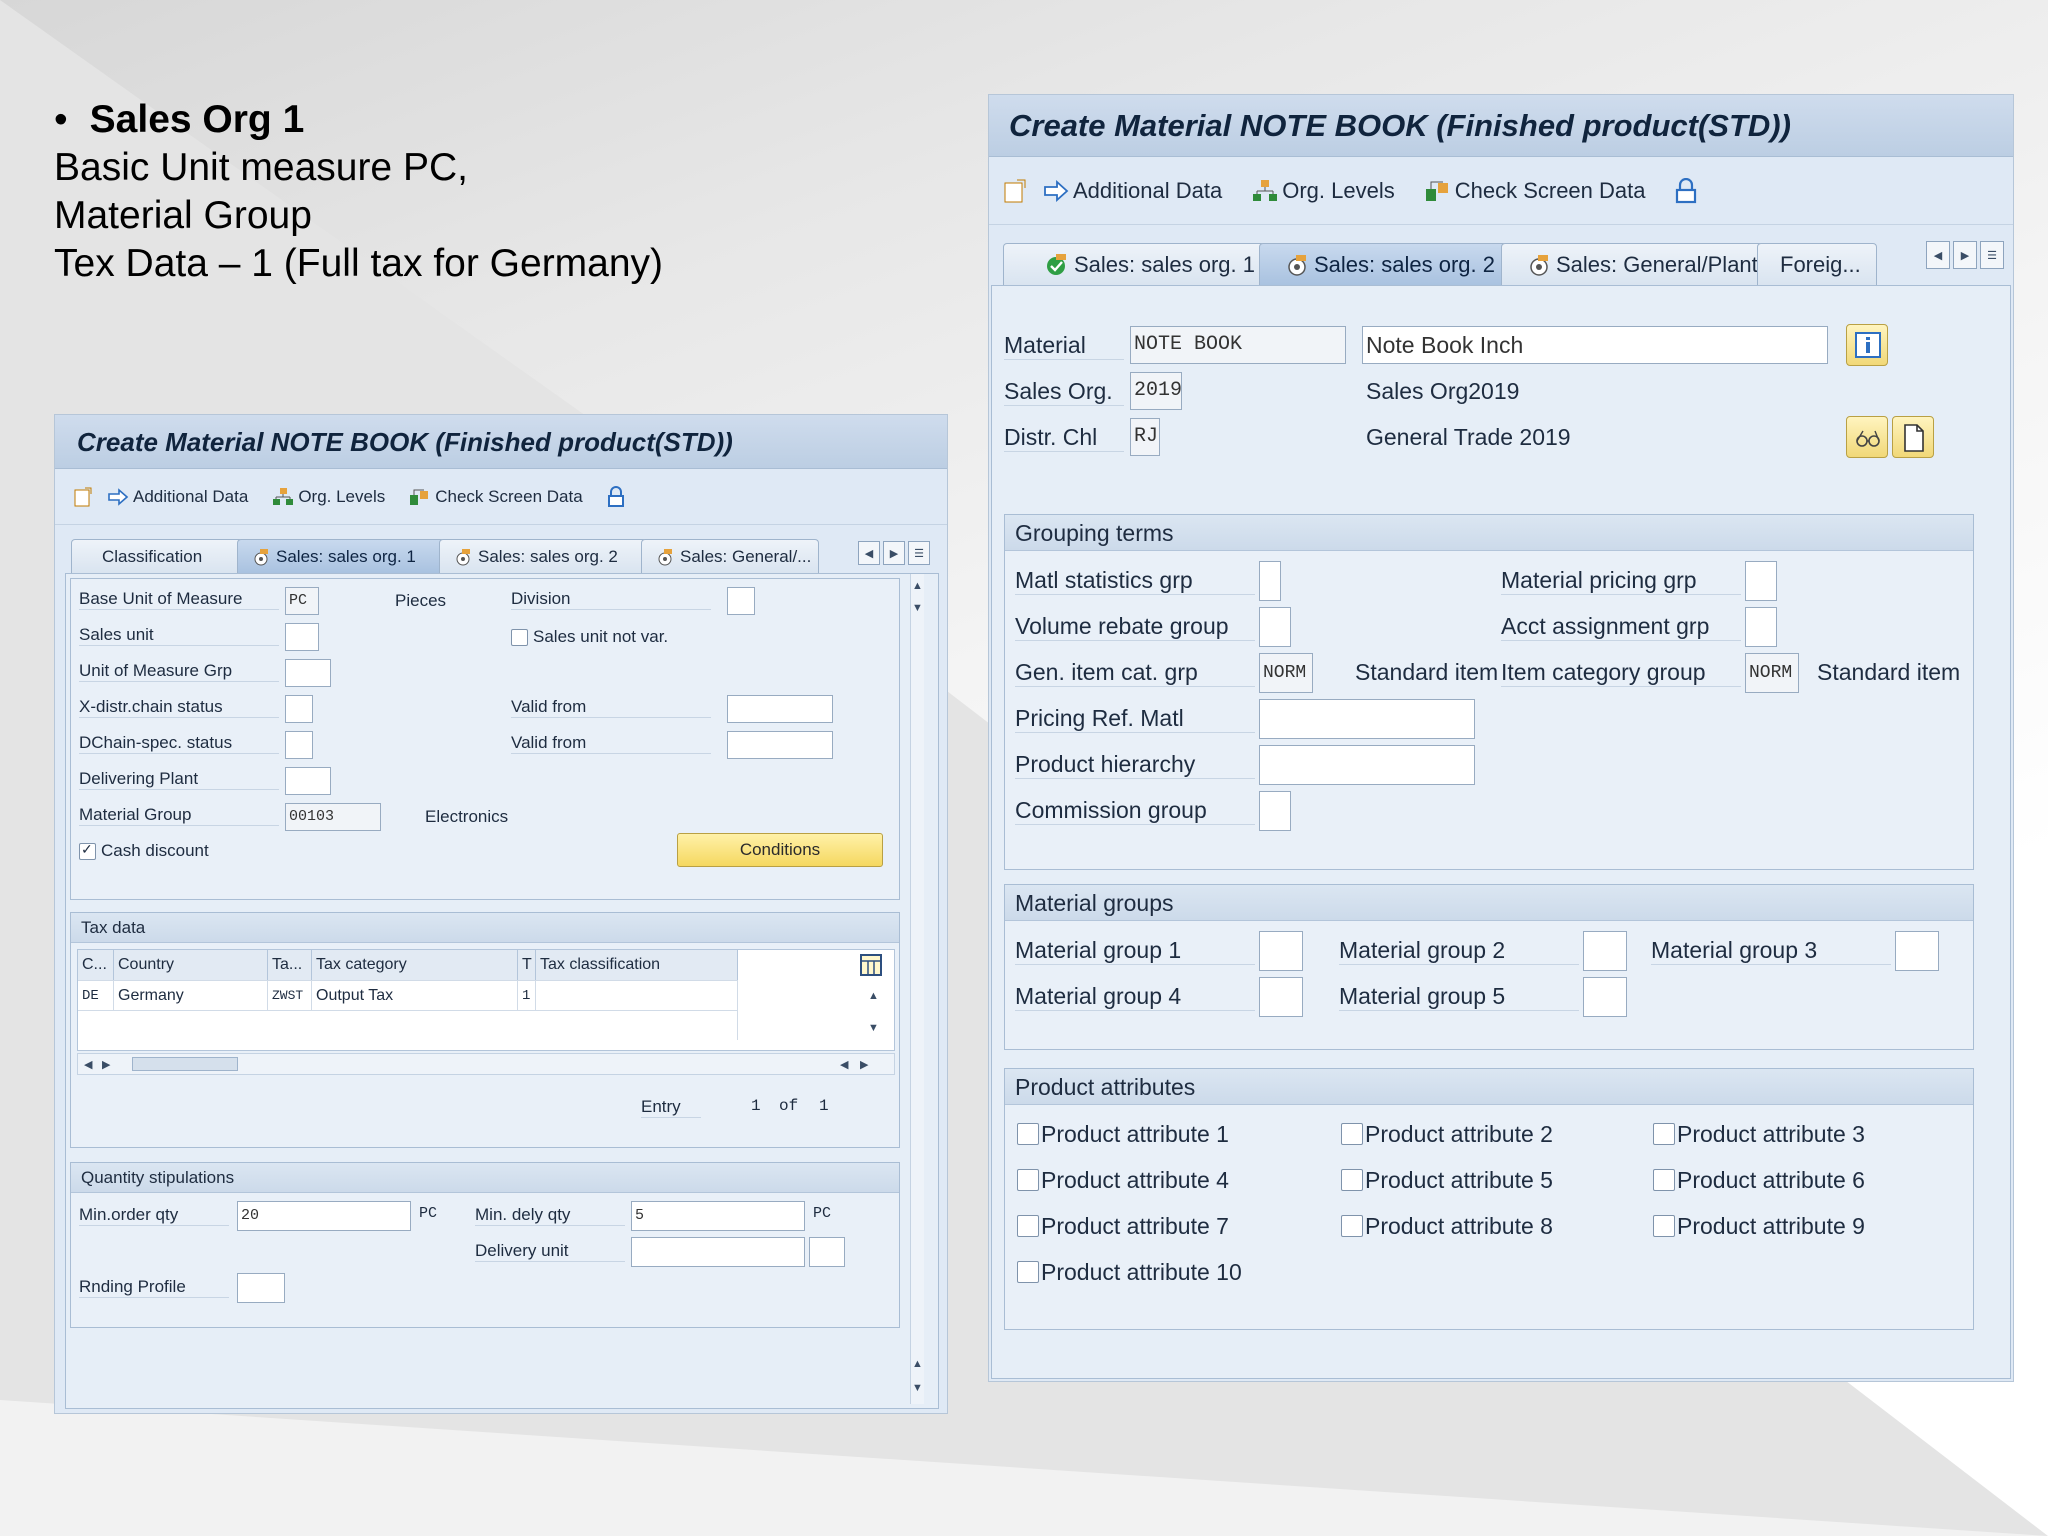 The width and height of the screenshot is (2048, 1536). What do you see at coordinates (87, 850) in the screenshot?
I see `cash-discount-checkbox` at bounding box center [87, 850].